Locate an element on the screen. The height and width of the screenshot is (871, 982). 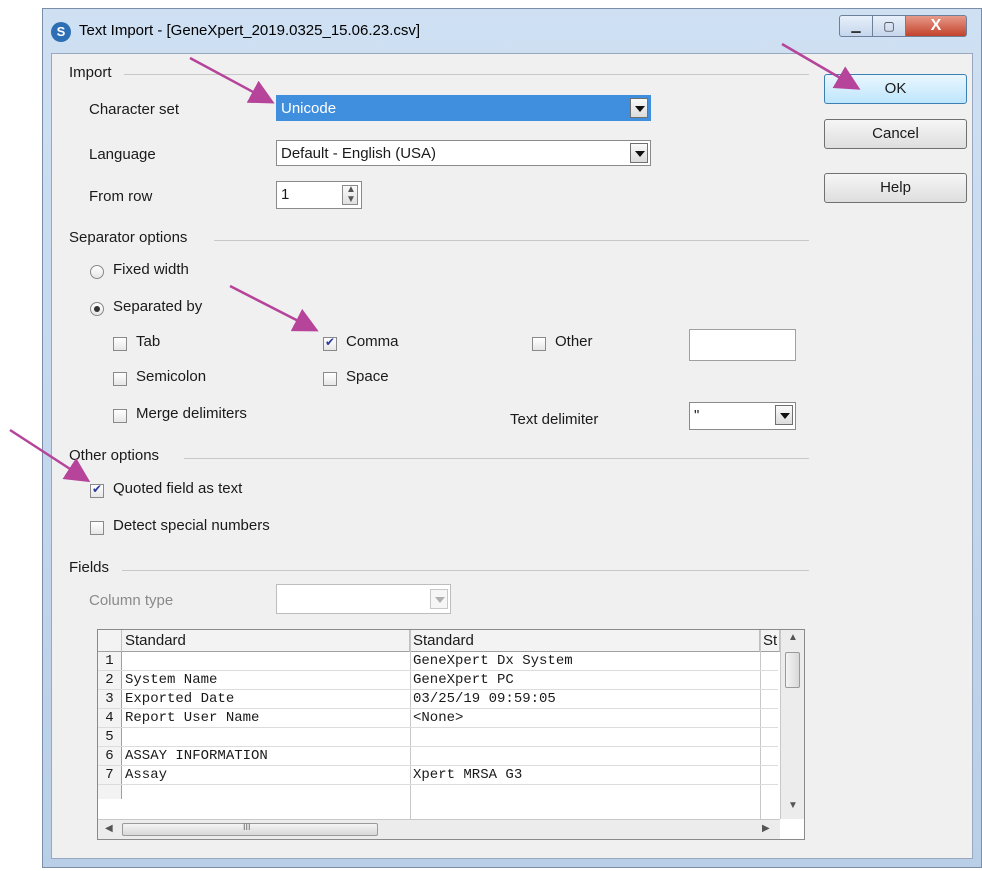
fixed-width-label: Fixed width is located at coordinates (151, 269).